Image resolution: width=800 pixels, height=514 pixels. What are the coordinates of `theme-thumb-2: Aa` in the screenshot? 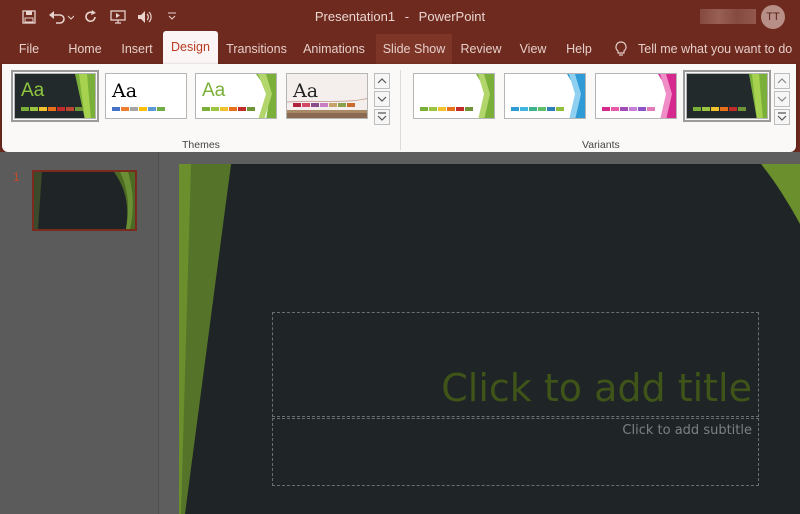 It's located at (146, 96).